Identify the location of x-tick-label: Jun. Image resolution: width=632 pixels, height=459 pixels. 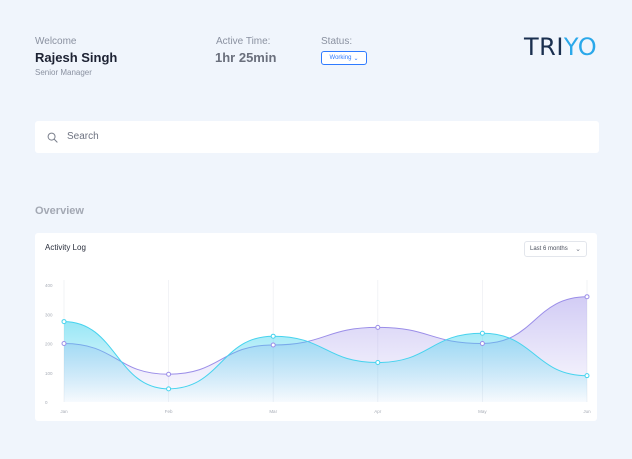
(587, 411).